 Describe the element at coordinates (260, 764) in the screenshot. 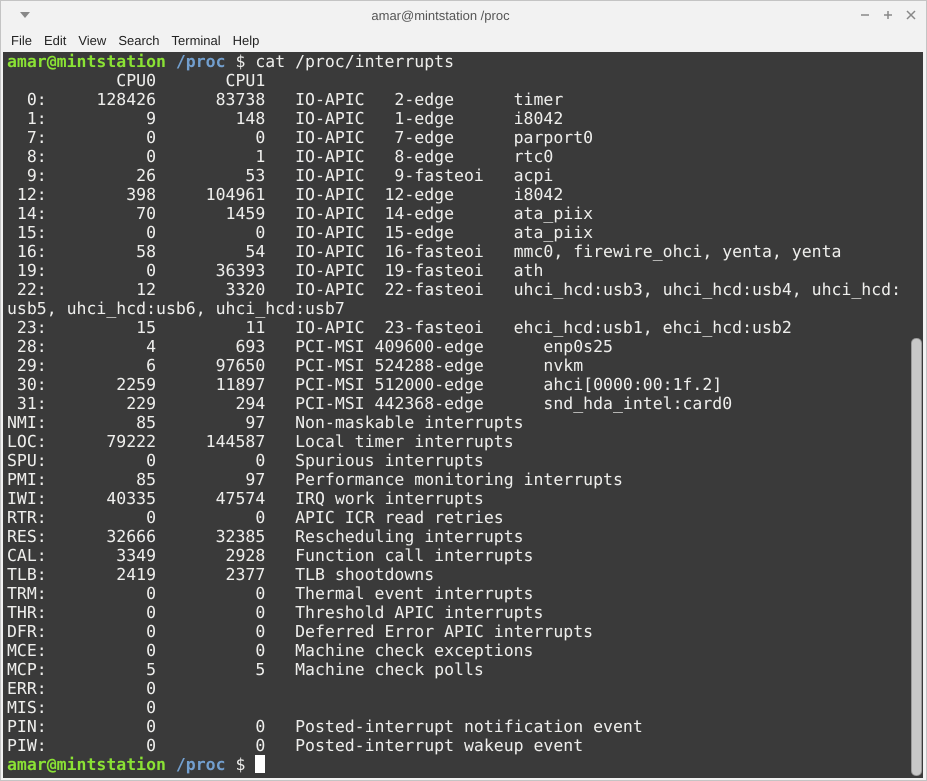

I see `text-cursor` at that location.